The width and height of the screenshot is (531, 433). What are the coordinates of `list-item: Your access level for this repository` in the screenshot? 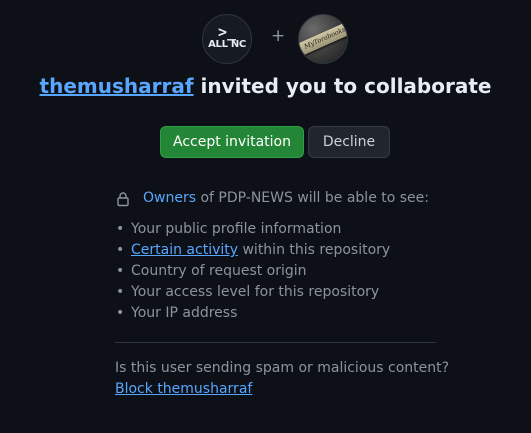 It's located at (252, 292).